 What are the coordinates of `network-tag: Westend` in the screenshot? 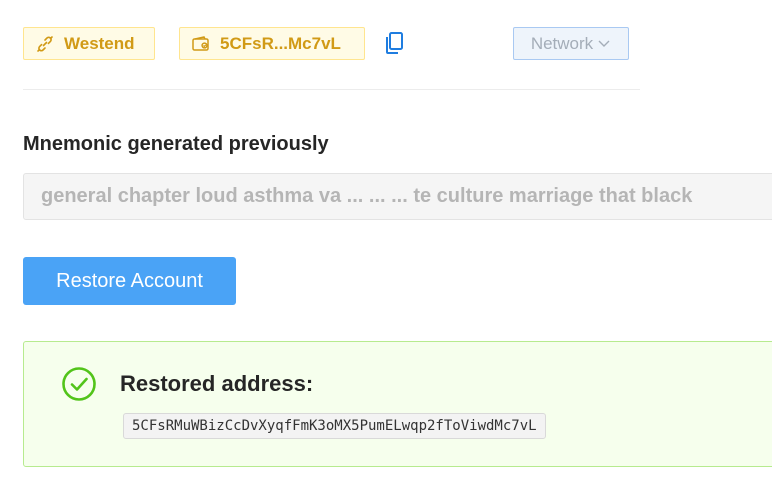 It's located at (89, 43).